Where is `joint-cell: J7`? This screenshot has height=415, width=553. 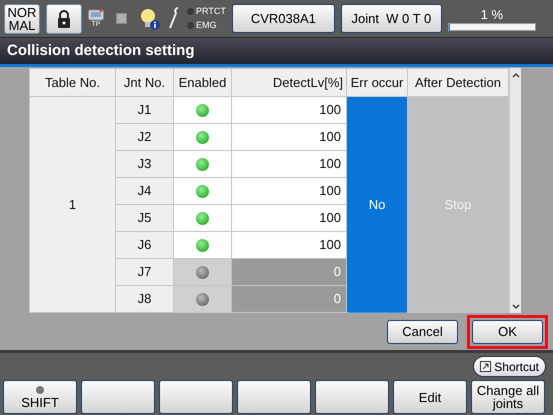
joint-cell: J7 is located at coordinates (145, 272).